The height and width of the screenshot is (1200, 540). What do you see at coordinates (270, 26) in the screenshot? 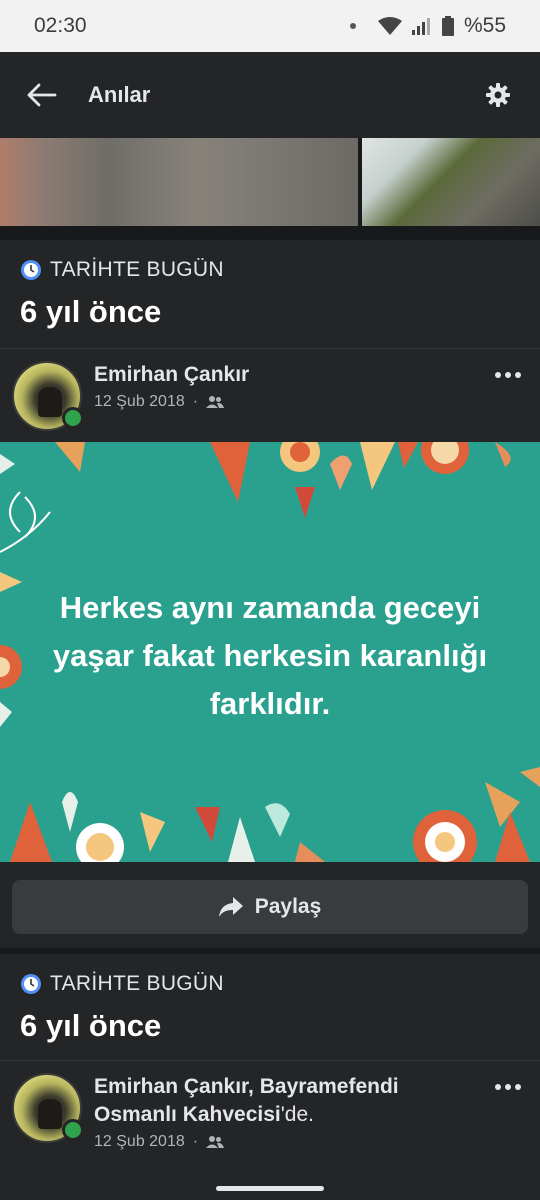
I see `status-bar: 02:30 %55` at bounding box center [270, 26].